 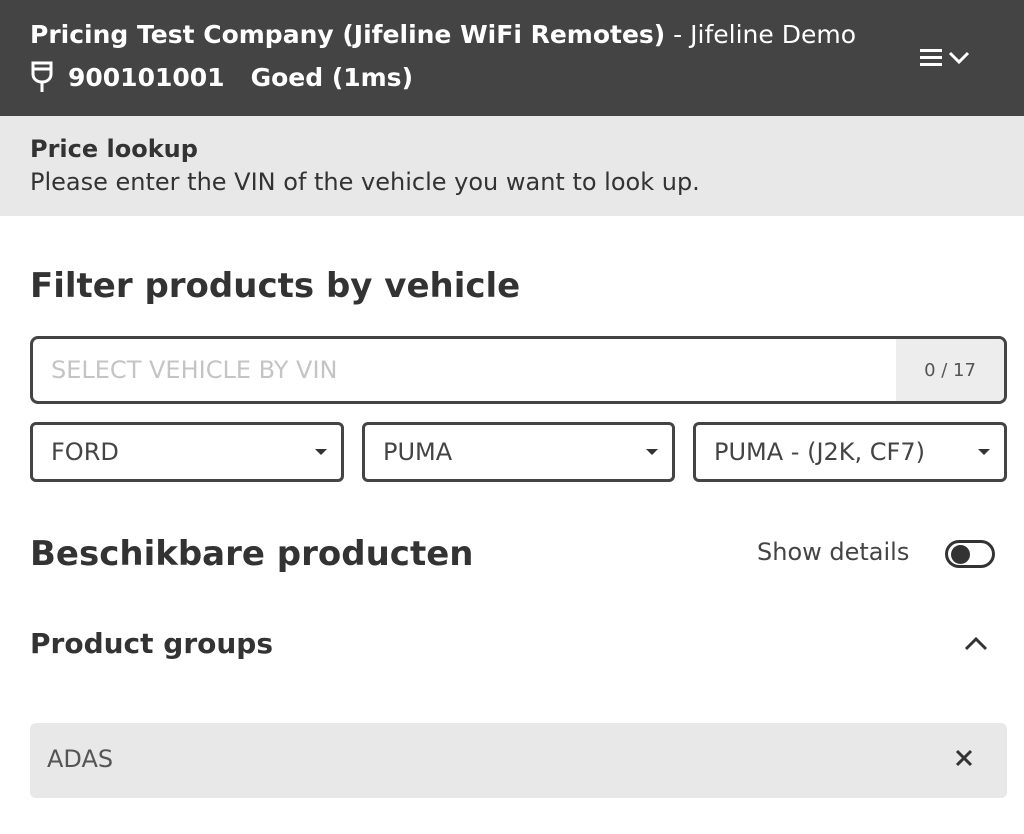 I want to click on device-id: 900101001, so click(x=146, y=77).